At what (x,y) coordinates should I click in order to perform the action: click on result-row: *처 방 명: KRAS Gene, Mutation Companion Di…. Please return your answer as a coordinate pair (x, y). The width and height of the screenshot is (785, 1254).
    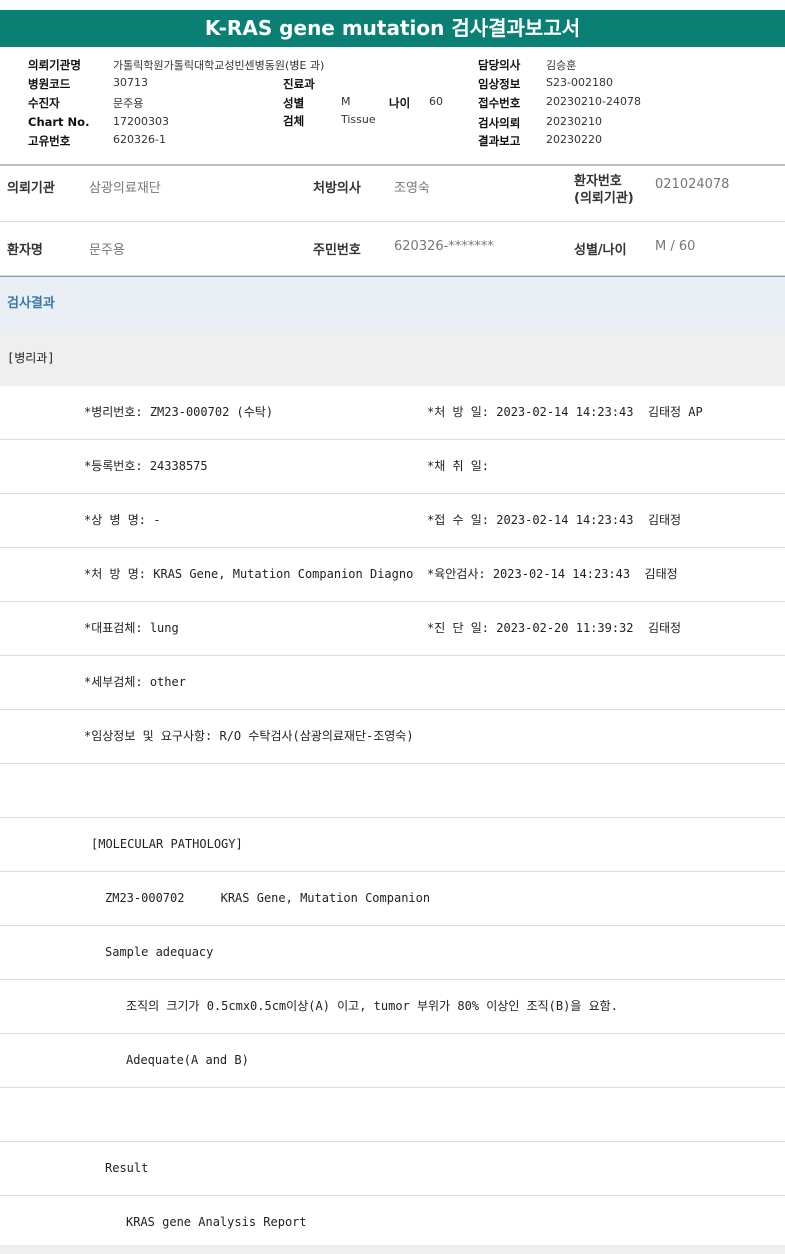
    Looking at the image, I should click on (392, 575).